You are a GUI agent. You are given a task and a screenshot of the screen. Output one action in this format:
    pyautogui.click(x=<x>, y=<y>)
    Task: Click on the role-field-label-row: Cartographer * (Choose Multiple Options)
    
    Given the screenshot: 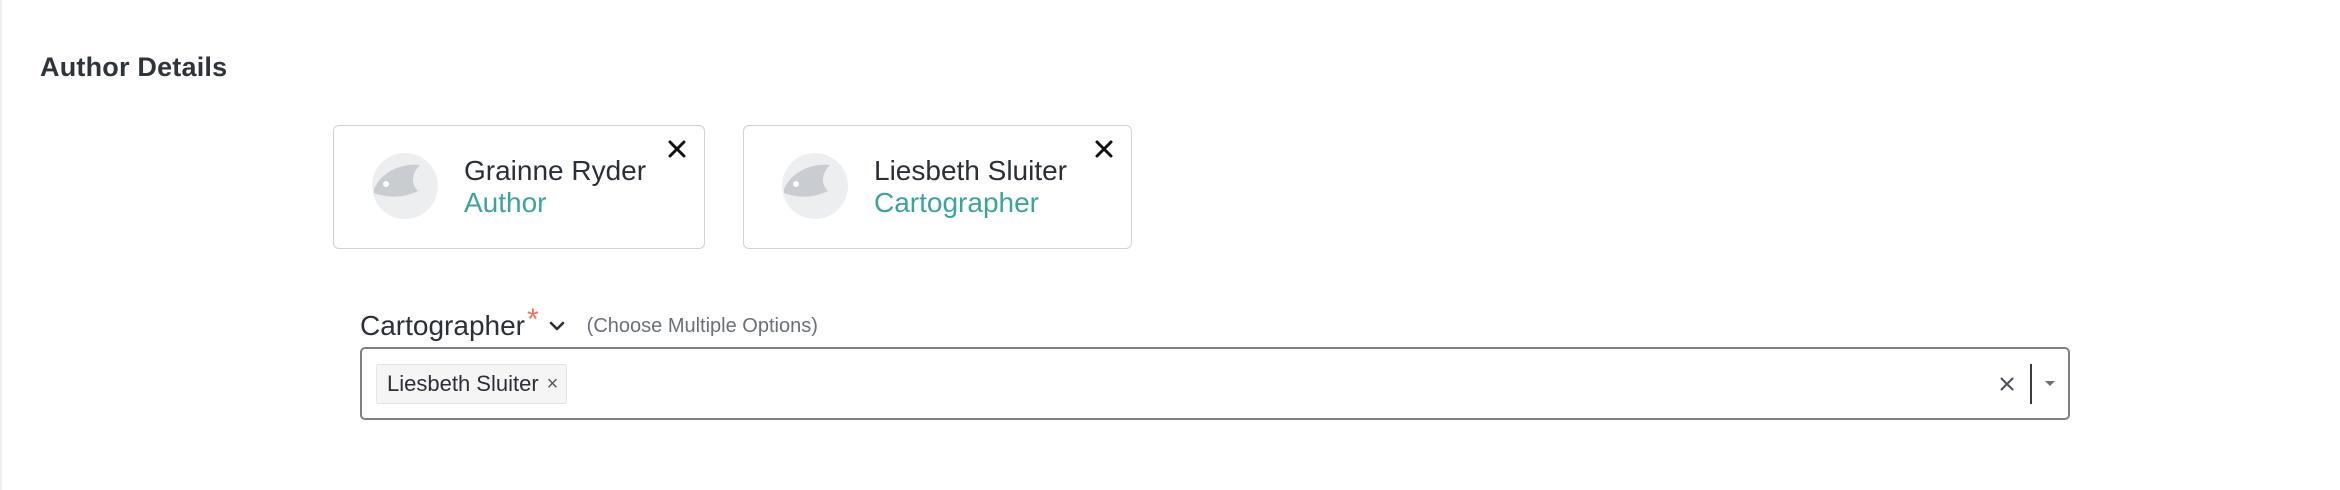 What is the action you would take?
    pyautogui.click(x=589, y=323)
    